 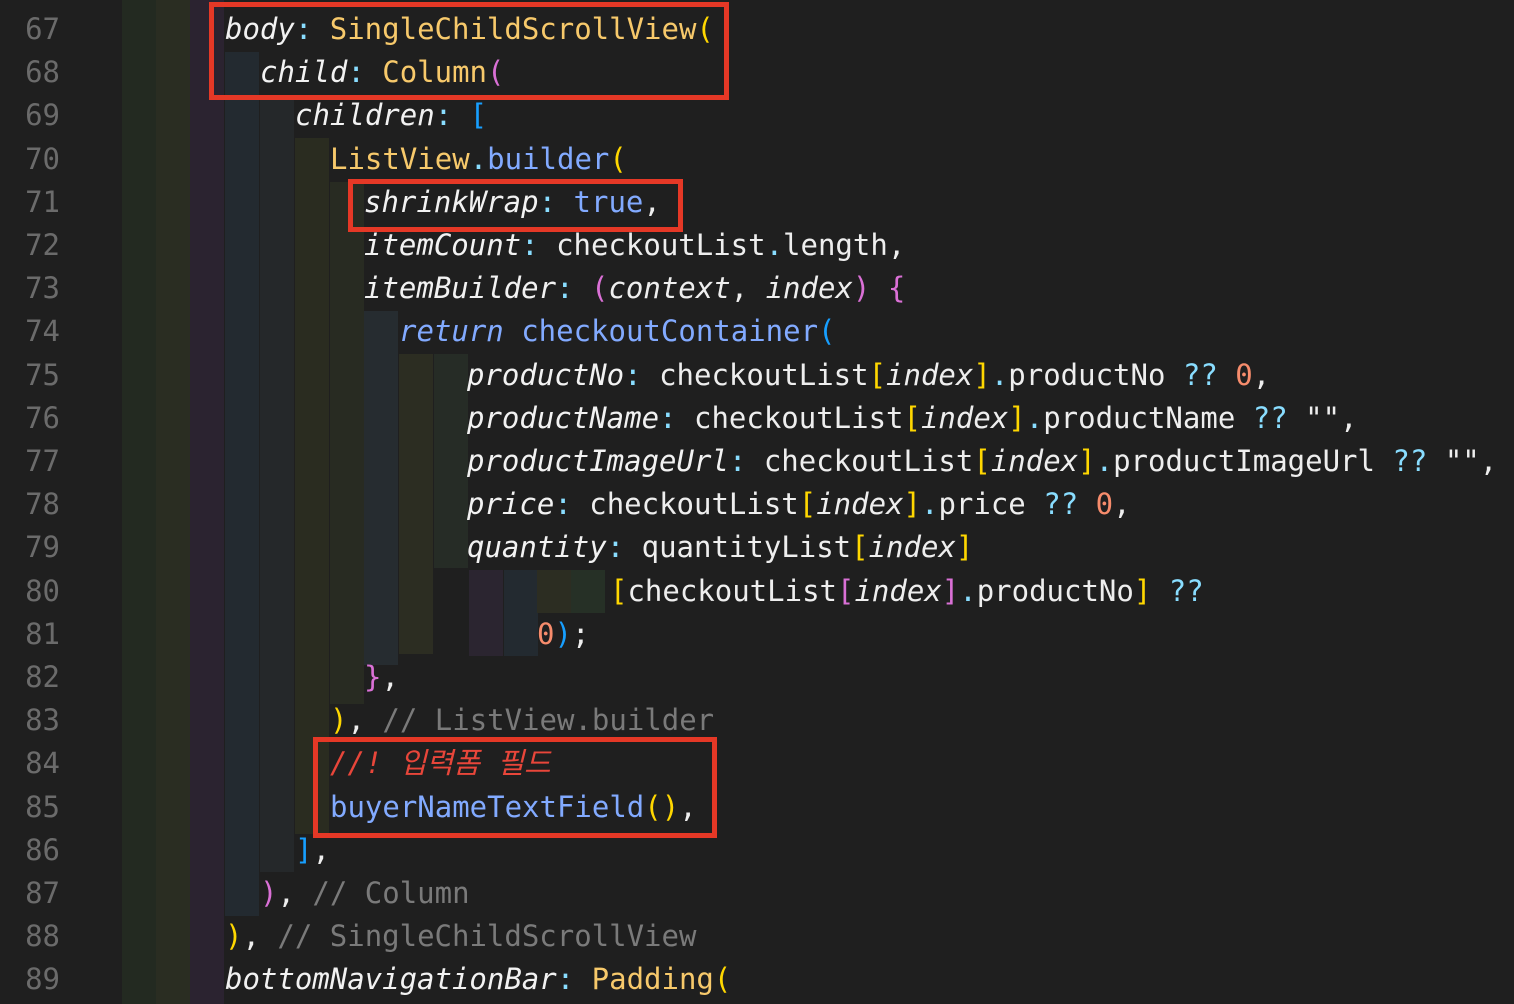 I want to click on code-text: return checkoutContainer(, so click(x=617, y=331).